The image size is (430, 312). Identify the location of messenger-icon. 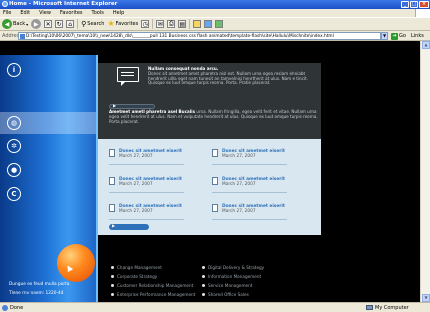
(208, 24).